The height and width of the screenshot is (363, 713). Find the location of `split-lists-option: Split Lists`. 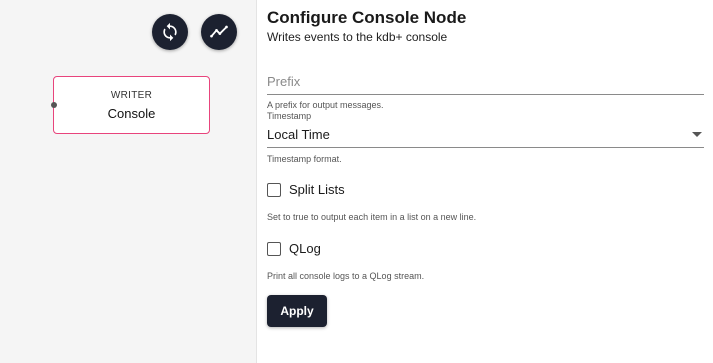

split-lists-option: Split Lists is located at coordinates (306, 189).